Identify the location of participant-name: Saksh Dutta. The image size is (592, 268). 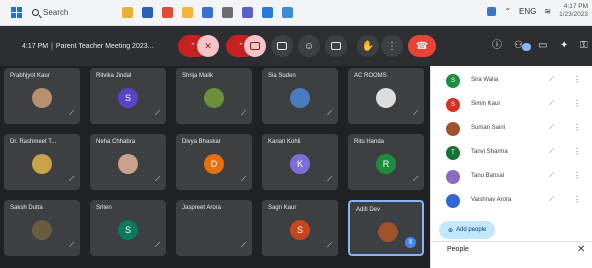
(26, 208).